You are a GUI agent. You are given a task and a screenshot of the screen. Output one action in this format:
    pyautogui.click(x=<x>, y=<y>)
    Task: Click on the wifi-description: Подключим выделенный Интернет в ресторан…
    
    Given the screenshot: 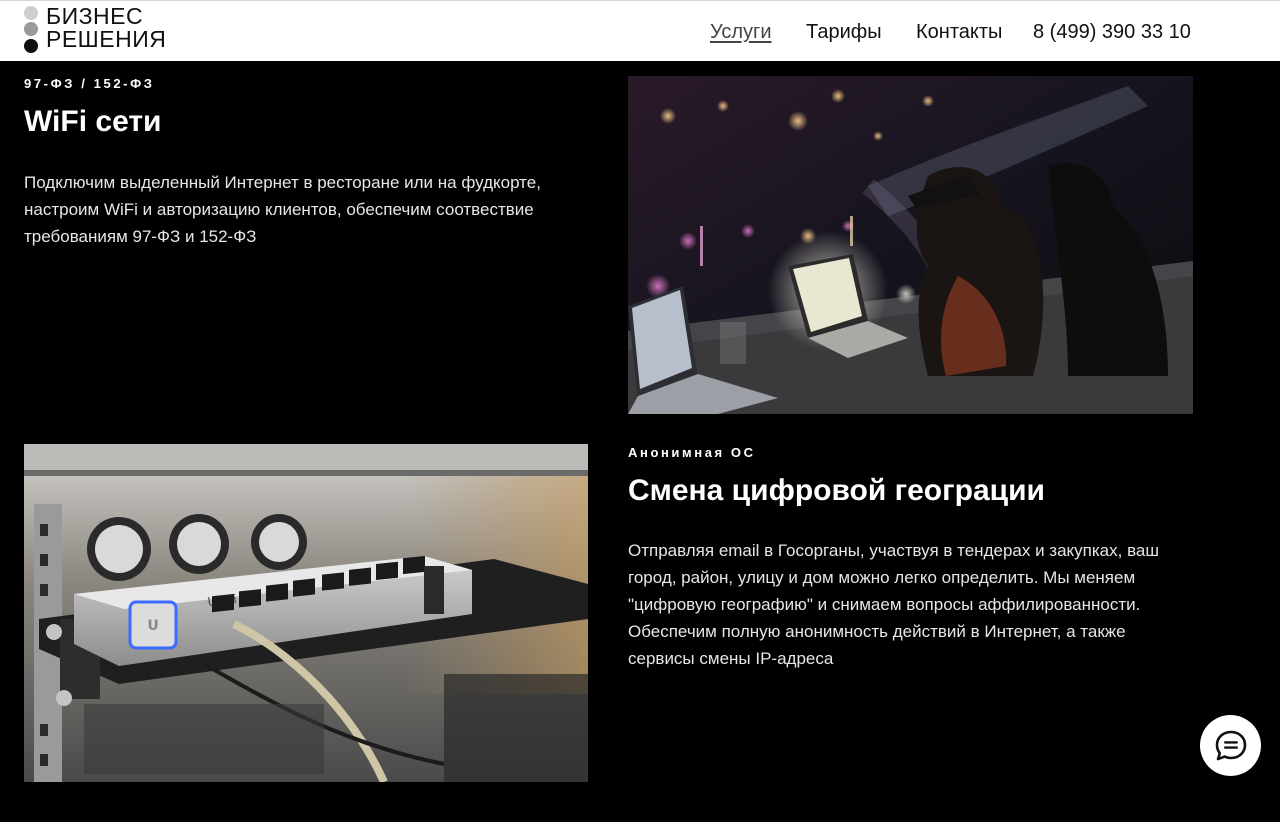 What is the action you would take?
    pyautogui.click(x=282, y=209)
    